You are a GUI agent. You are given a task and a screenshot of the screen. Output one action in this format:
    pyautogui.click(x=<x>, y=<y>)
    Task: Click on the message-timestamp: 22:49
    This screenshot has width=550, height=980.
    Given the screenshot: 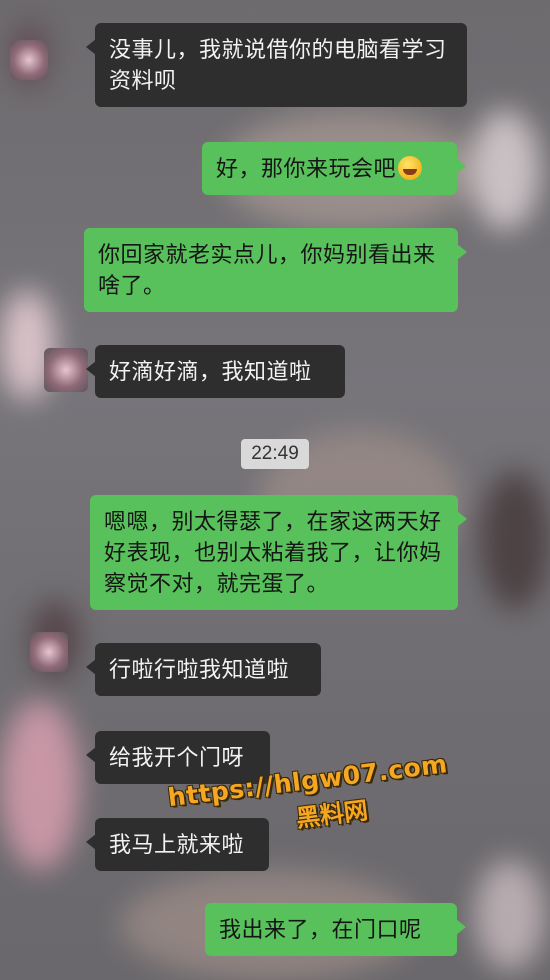 What is the action you would take?
    pyautogui.click(x=275, y=454)
    